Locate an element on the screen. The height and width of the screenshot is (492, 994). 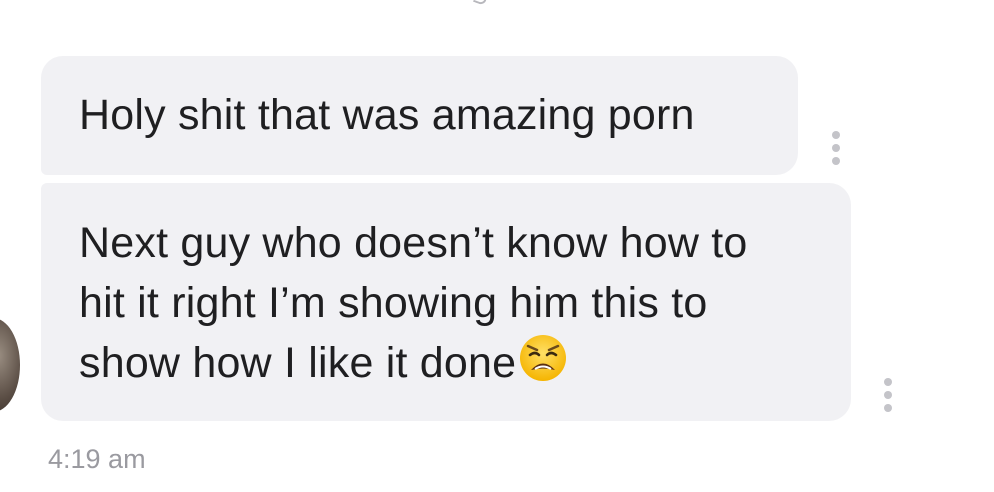
message-line: Next guy who doesn’t know how to is located at coordinates (413, 243).